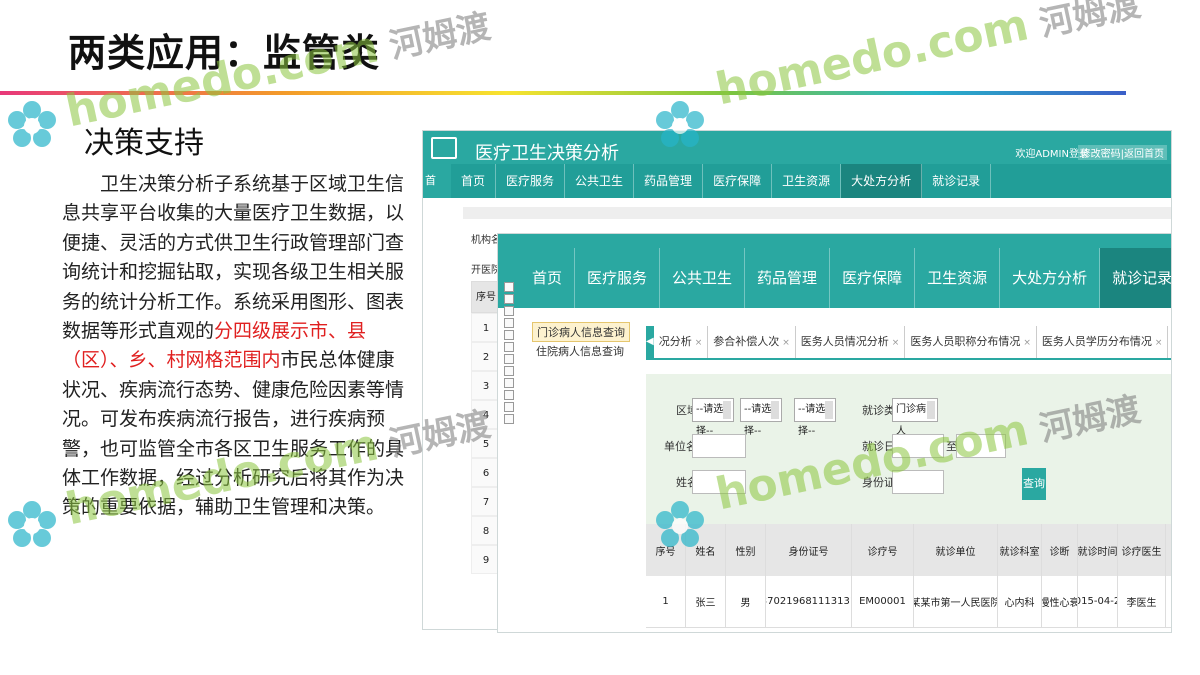 Image resolution: width=1200 pixels, height=675 pixels. I want to click on back-nav-item: 就诊记录, so click(957, 181).